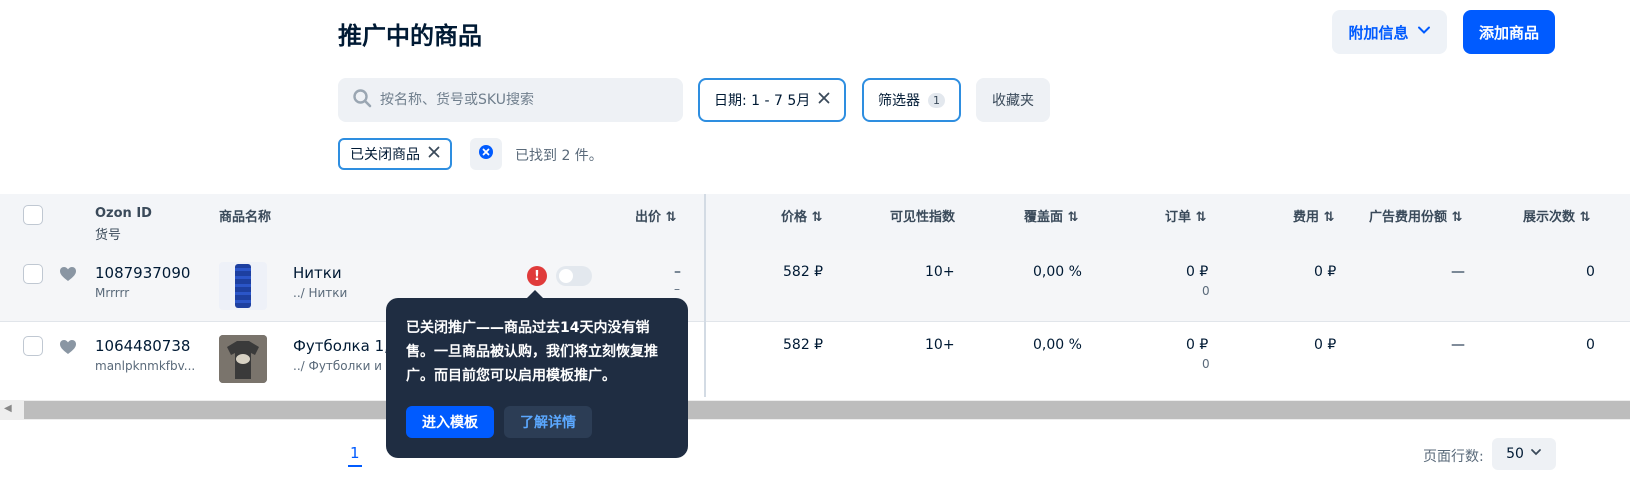 The image size is (1630, 490). I want to click on header-sku: 货号, so click(108, 235).